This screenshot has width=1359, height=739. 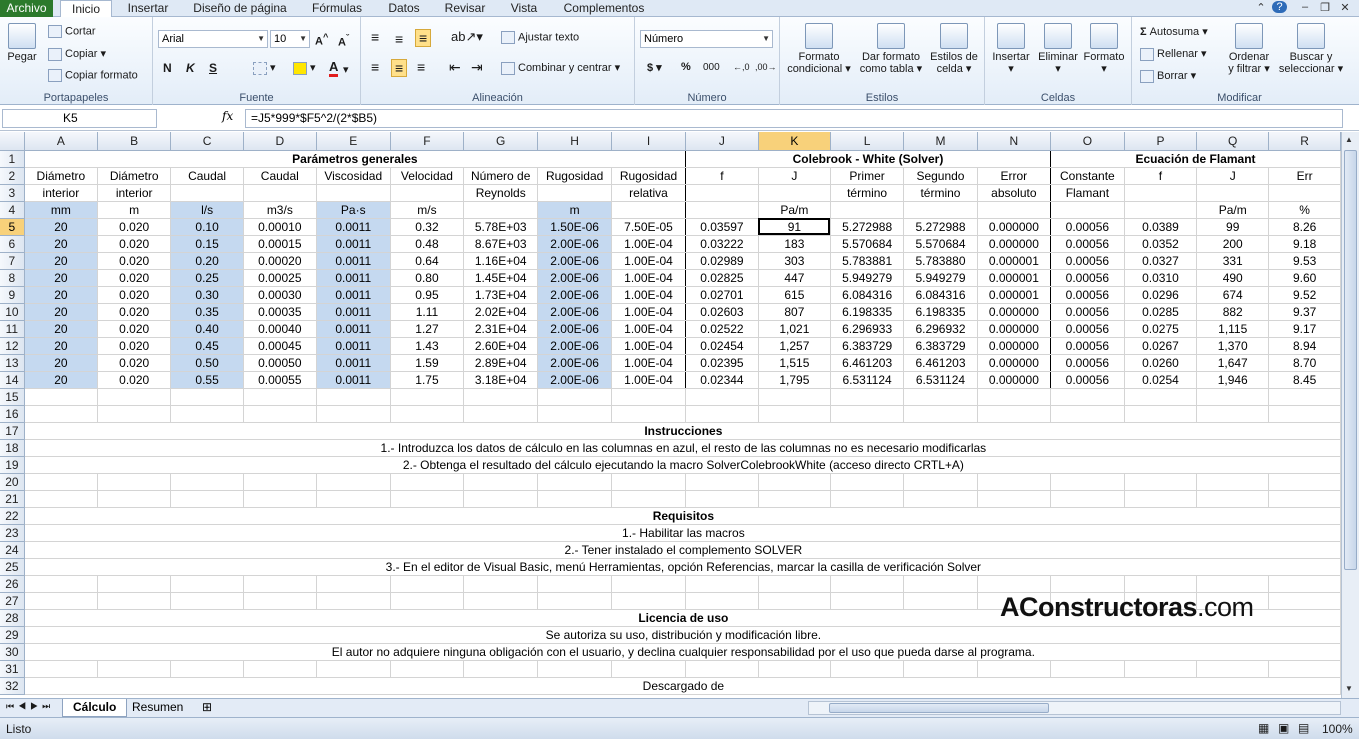 What do you see at coordinates (794, 210) in the screenshot?
I see `header-cell: Pa/m` at bounding box center [794, 210].